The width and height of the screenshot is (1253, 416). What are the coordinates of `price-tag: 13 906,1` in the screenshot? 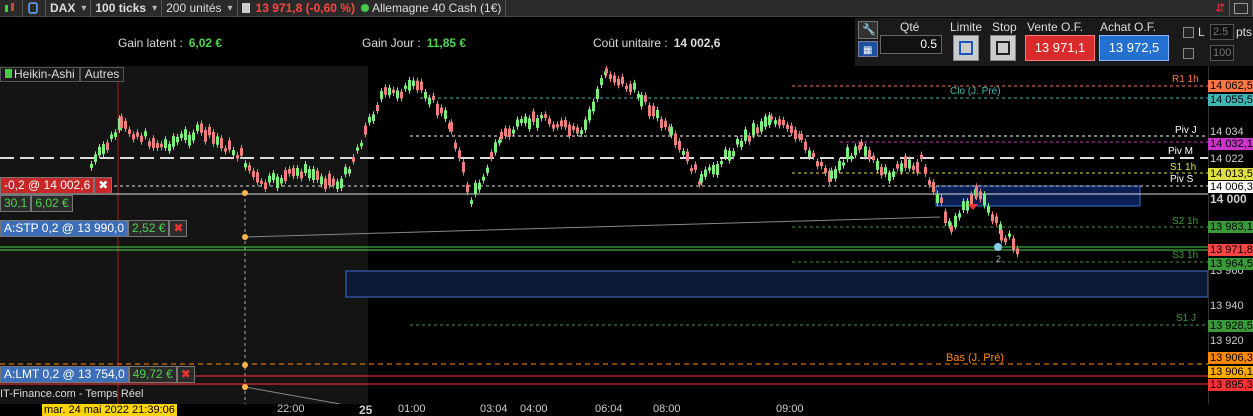 It's located at (1230, 372).